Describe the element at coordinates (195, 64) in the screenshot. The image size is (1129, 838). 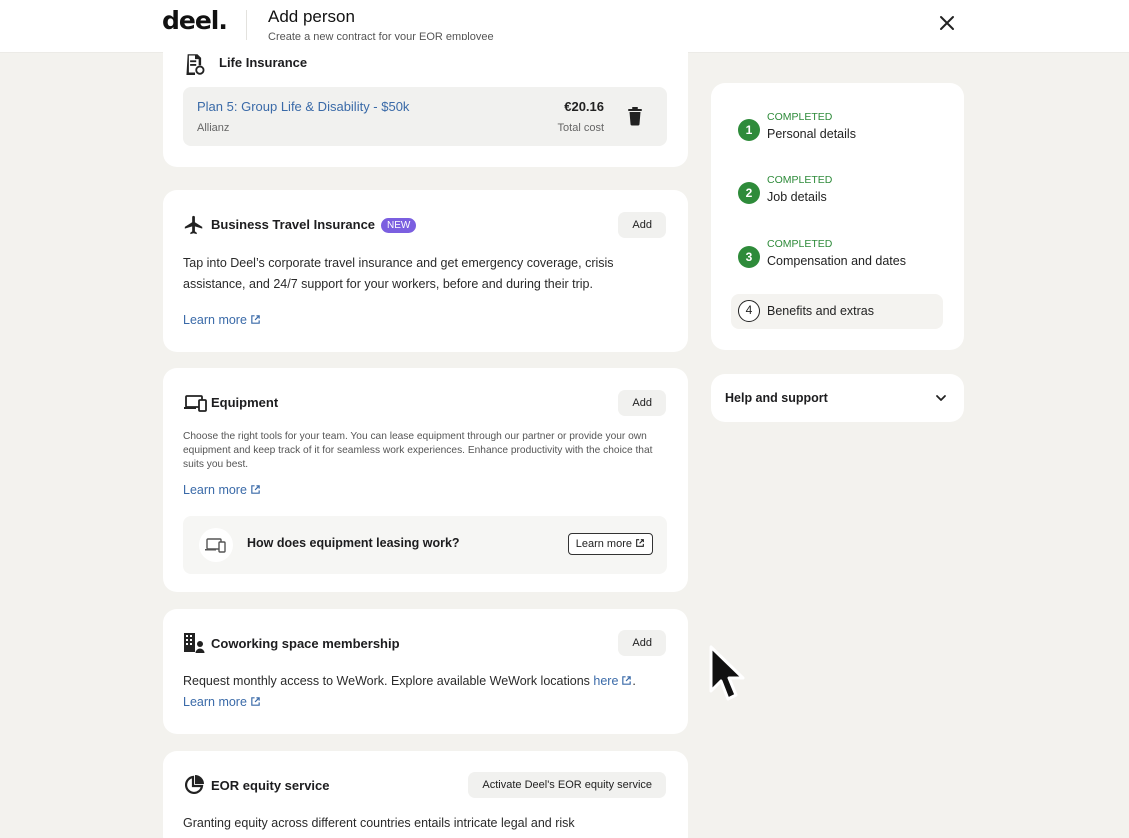
I see `document-icon` at that location.